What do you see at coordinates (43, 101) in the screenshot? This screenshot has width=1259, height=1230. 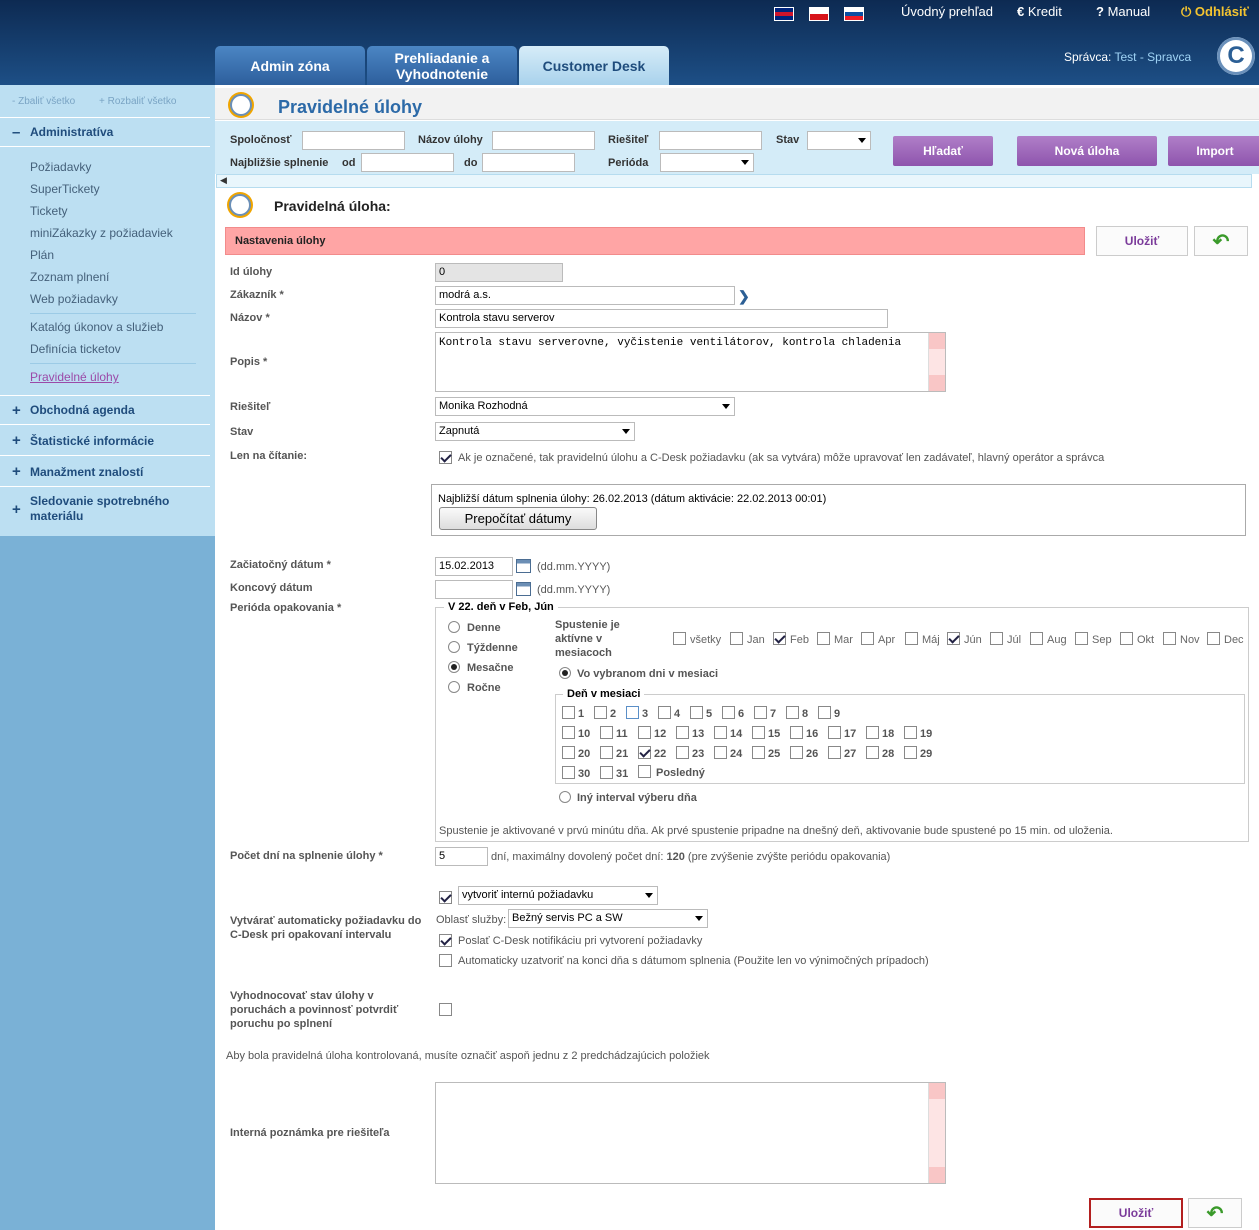 I see `collapse-all-link: - Zbaliť všetko` at bounding box center [43, 101].